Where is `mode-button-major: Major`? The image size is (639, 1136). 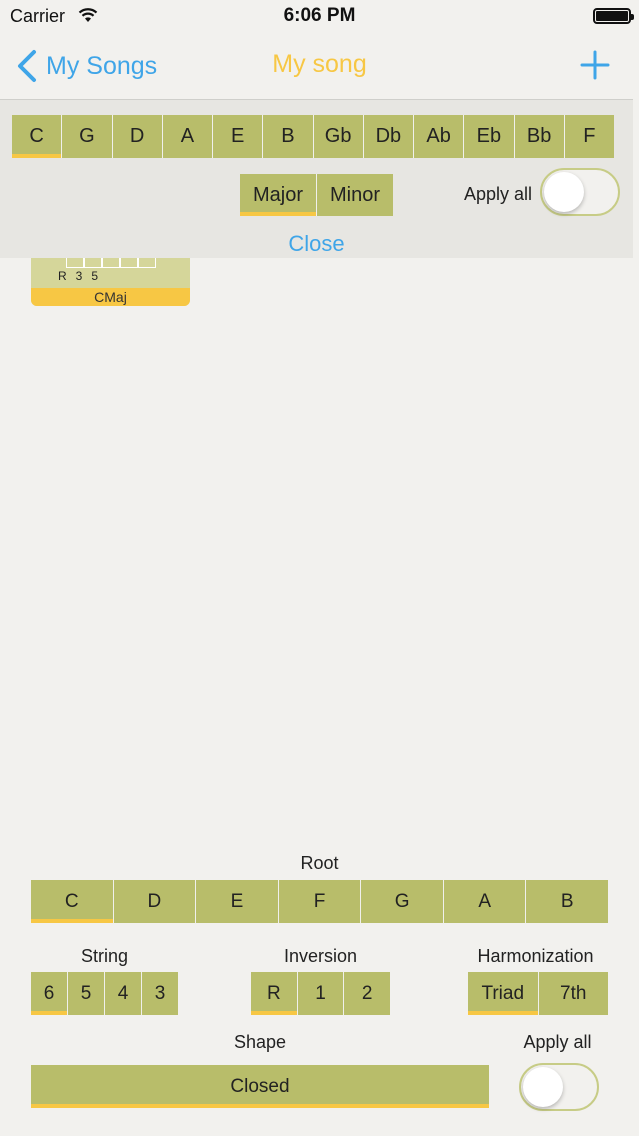
mode-button-major: Major is located at coordinates (278, 195).